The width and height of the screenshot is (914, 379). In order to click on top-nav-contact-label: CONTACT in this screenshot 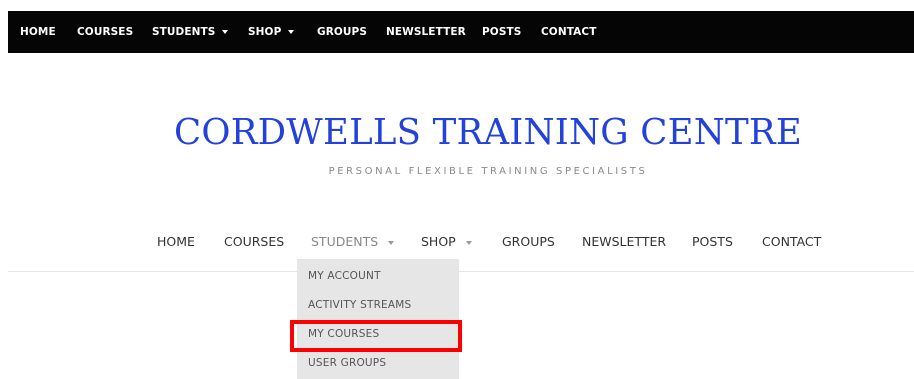, I will do `click(569, 32)`.